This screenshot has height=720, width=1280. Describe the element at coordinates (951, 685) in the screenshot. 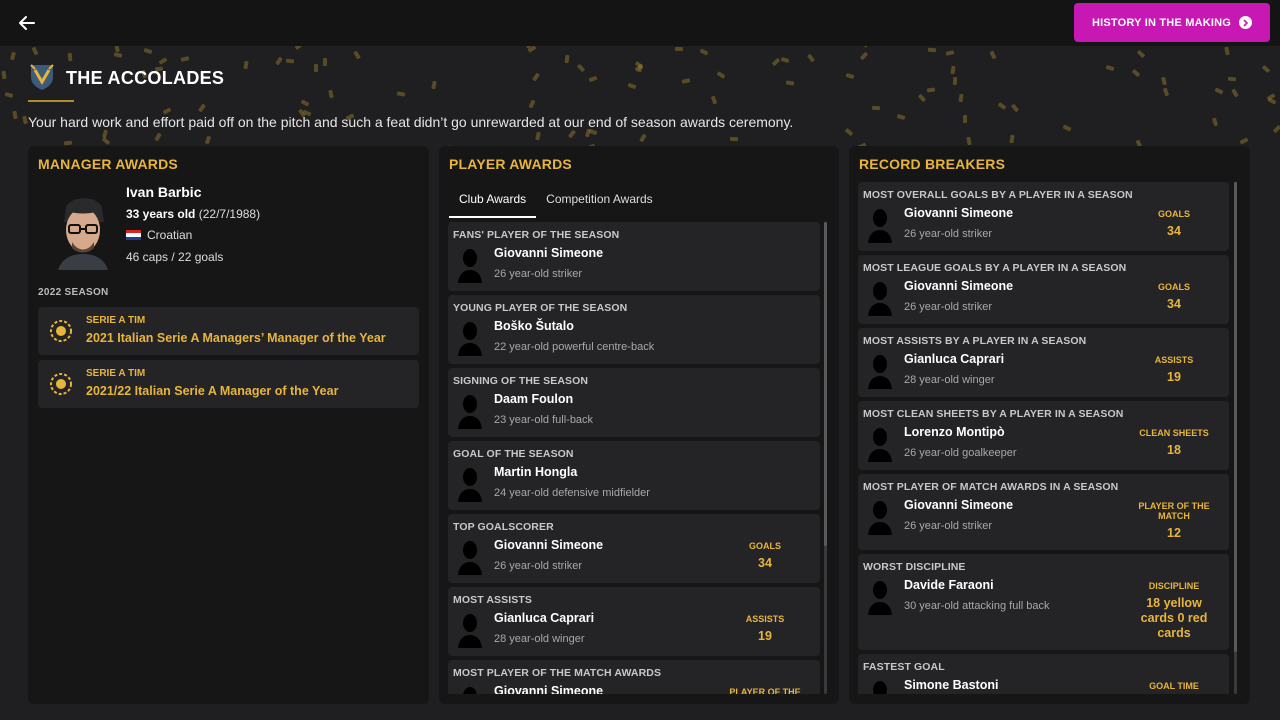

I see `player-name: Simone Bastoni` at that location.